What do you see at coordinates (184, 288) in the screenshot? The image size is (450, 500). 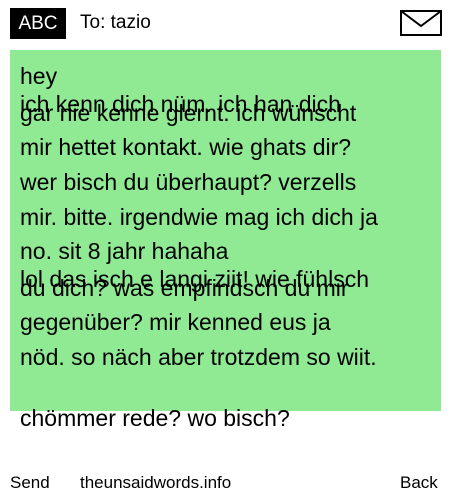 I see `message-line: du dich? was empfindsch du mir` at bounding box center [184, 288].